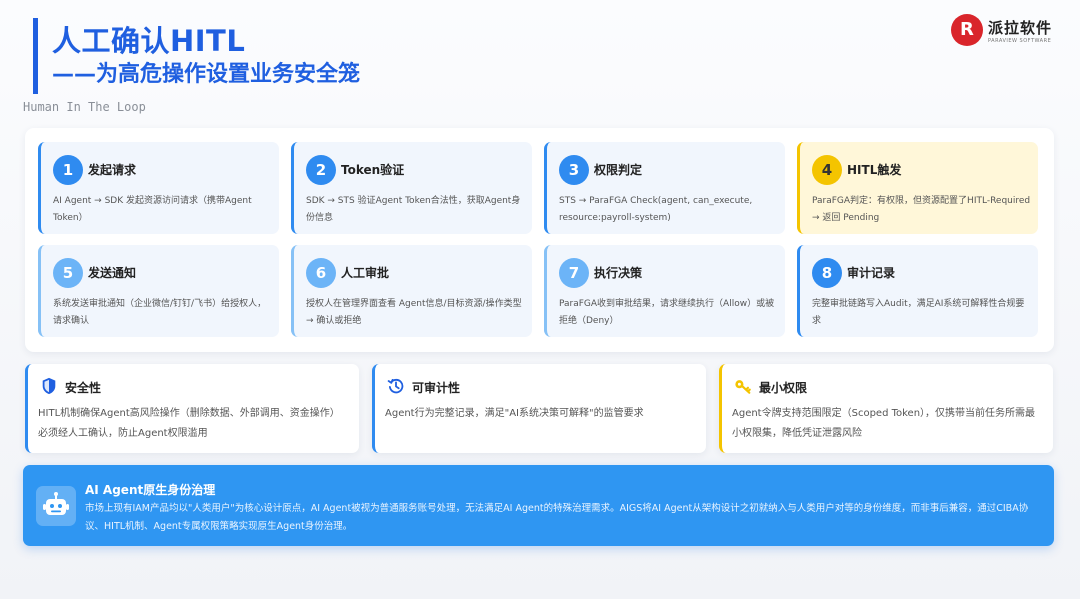 Image resolution: width=1080 pixels, height=599 pixels. What do you see at coordinates (68, 273) in the screenshot?
I see `step-number: 5` at bounding box center [68, 273].